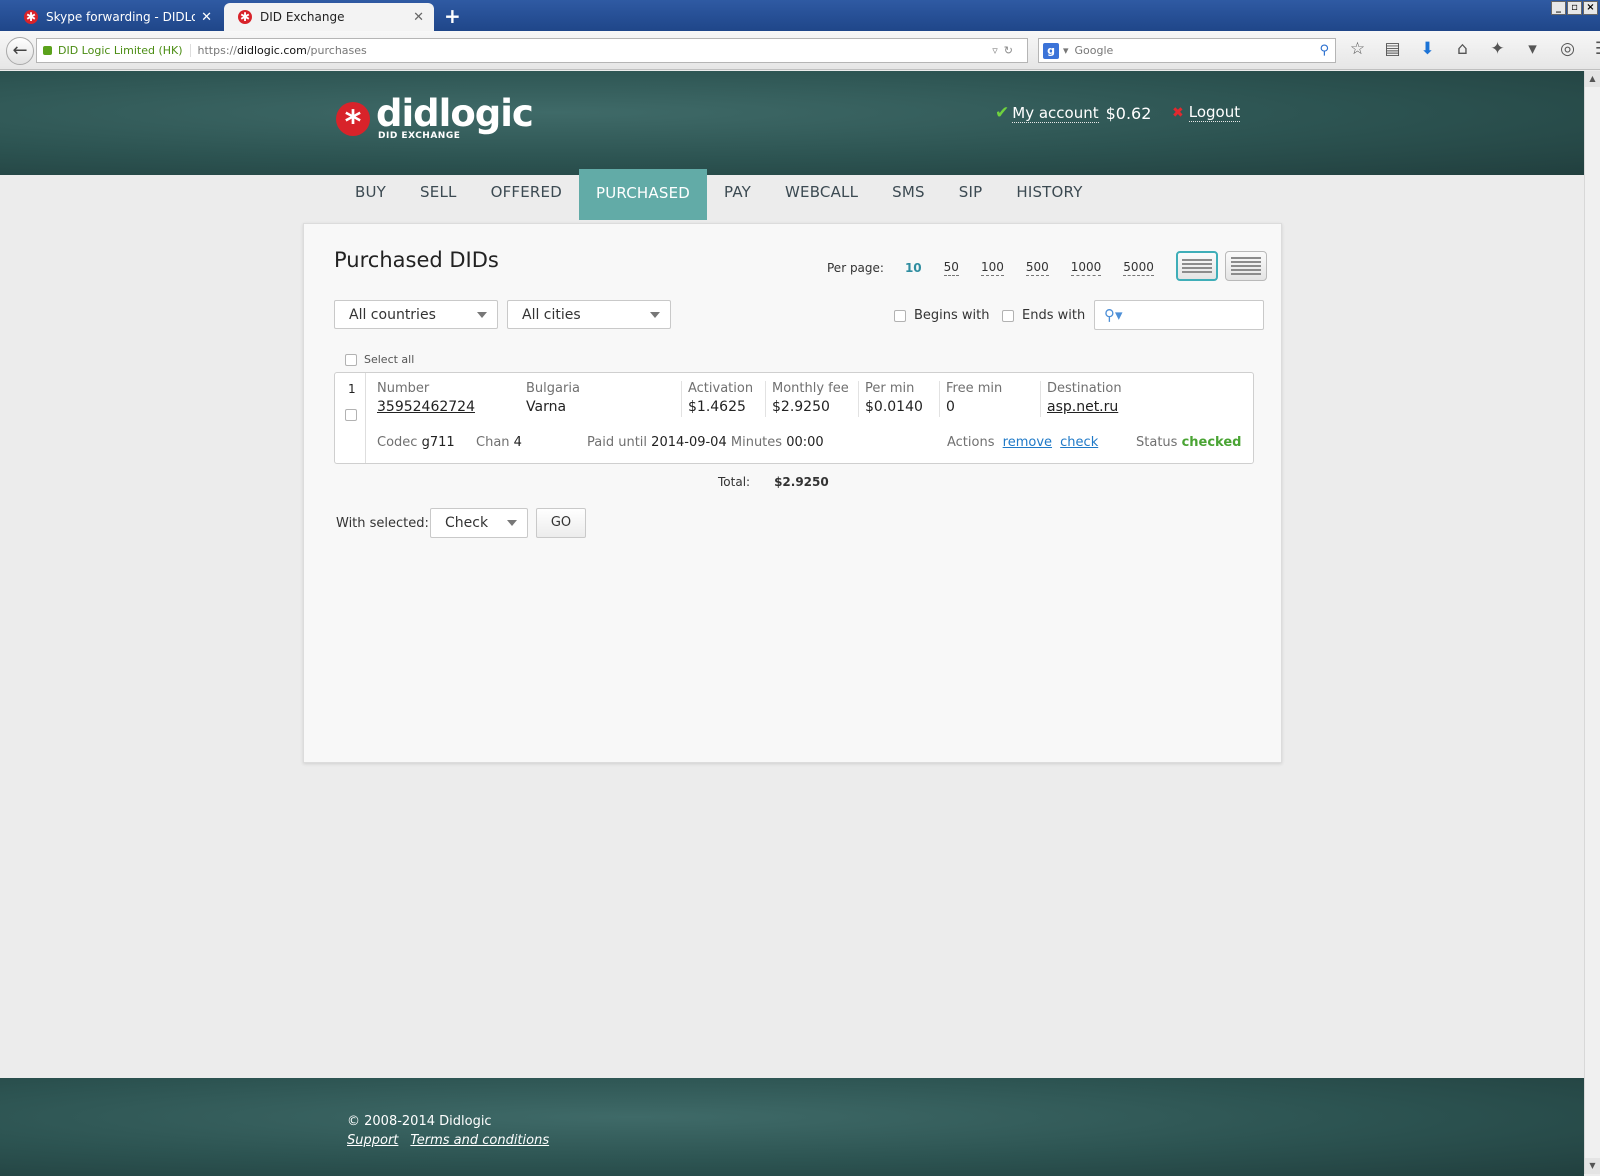 This screenshot has width=1600, height=1176. What do you see at coordinates (20, 51) in the screenshot?
I see `back-arrow-icon: ←` at bounding box center [20, 51].